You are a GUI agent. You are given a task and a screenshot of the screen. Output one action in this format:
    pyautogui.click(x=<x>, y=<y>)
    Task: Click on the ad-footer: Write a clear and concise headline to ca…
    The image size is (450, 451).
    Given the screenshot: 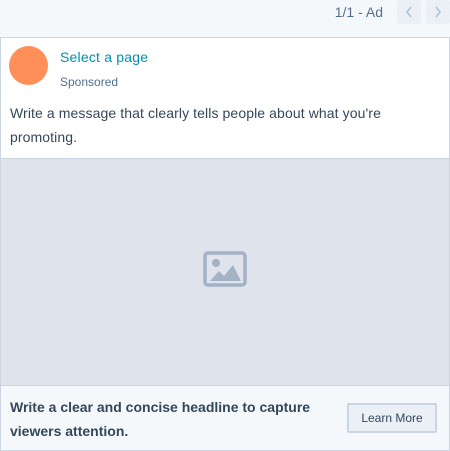 What is the action you would take?
    pyautogui.click(x=225, y=418)
    